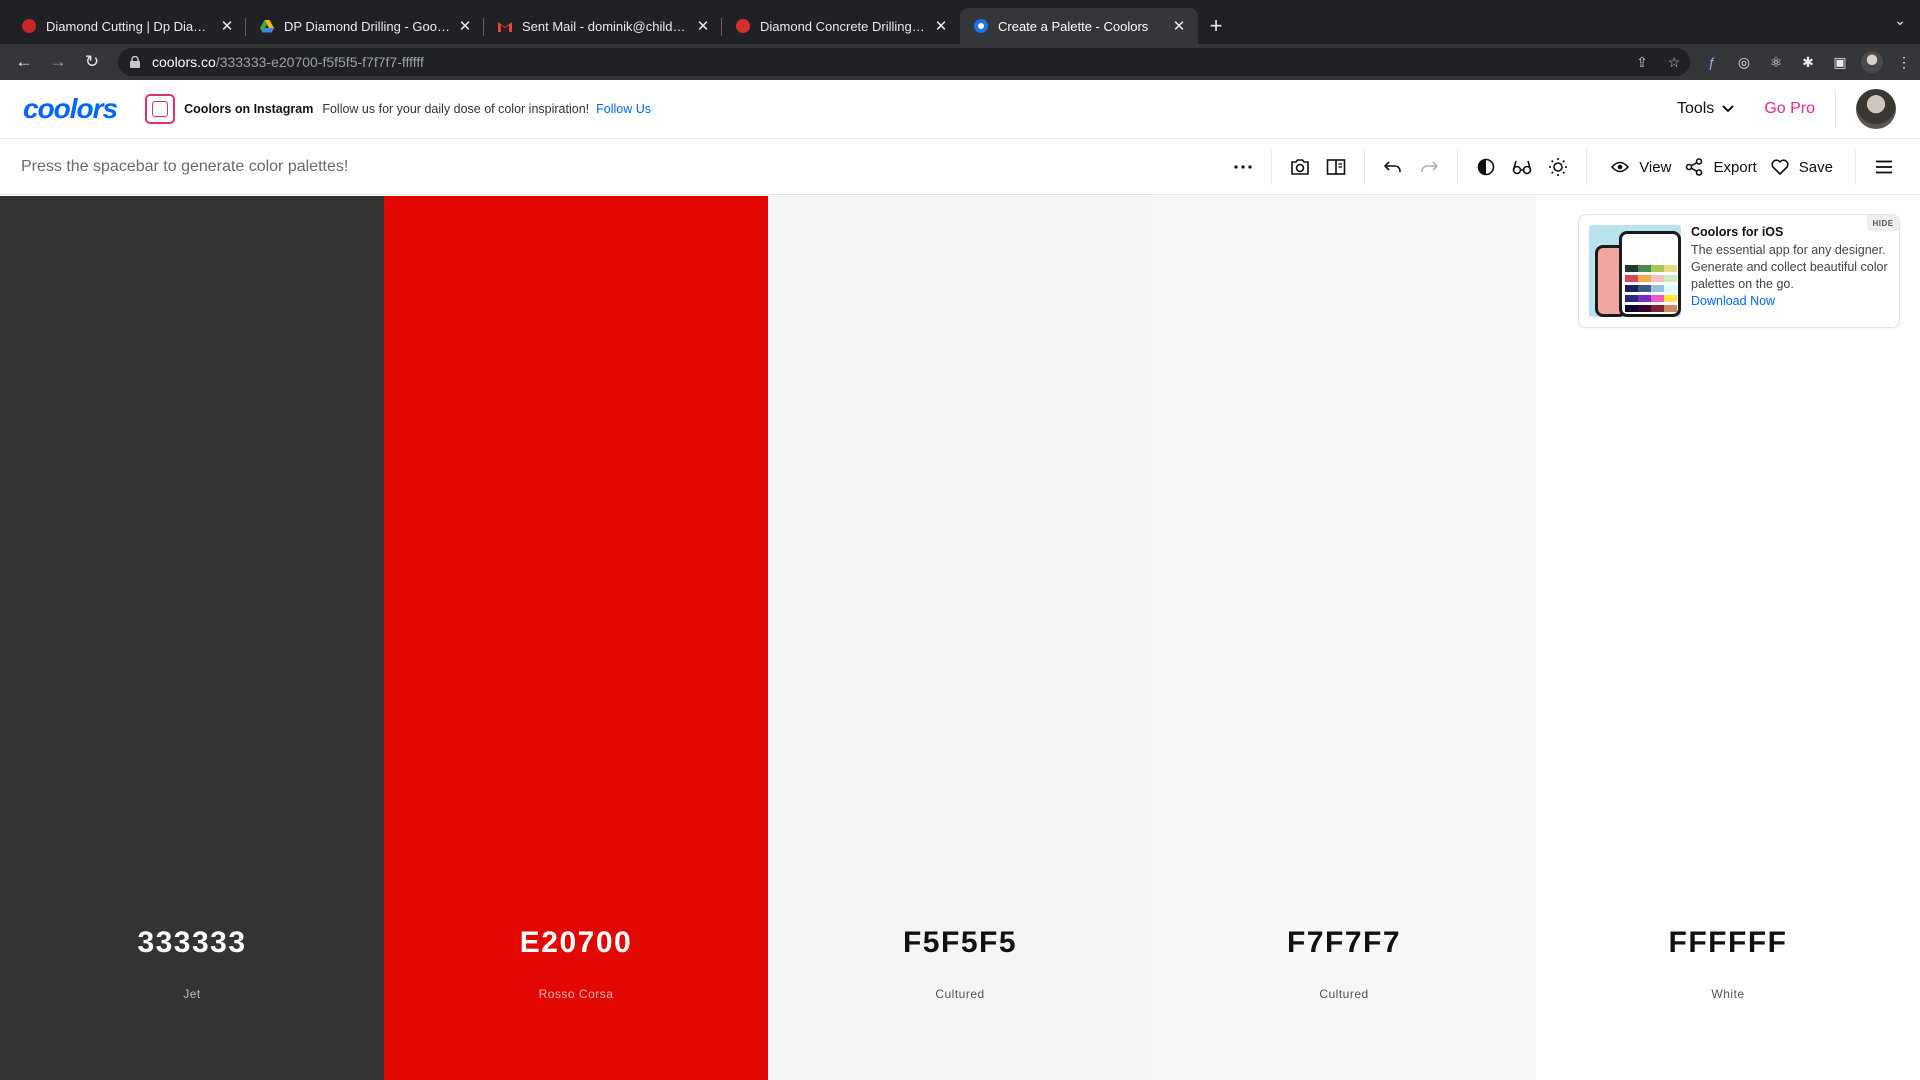 The width and height of the screenshot is (1920, 1080). What do you see at coordinates (160, 109) in the screenshot?
I see `instagram-icon` at bounding box center [160, 109].